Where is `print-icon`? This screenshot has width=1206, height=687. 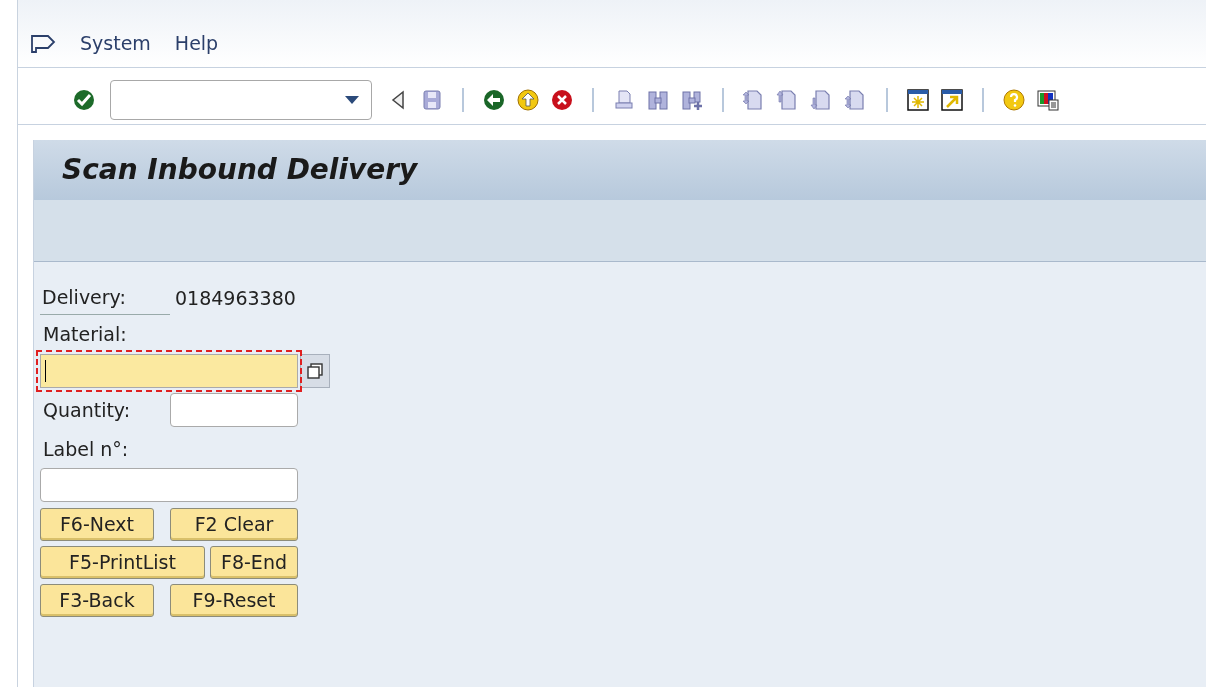
print-icon is located at coordinates (624, 100).